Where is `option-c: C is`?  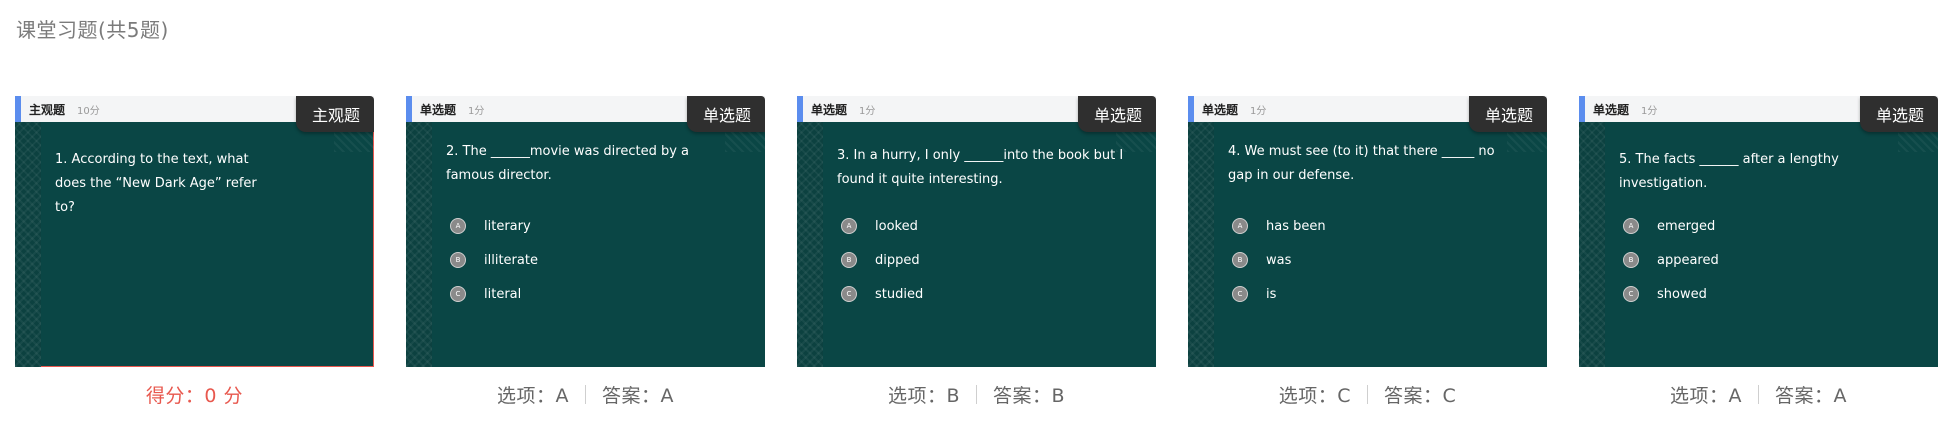
option-c: C is is located at coordinates (1279, 294).